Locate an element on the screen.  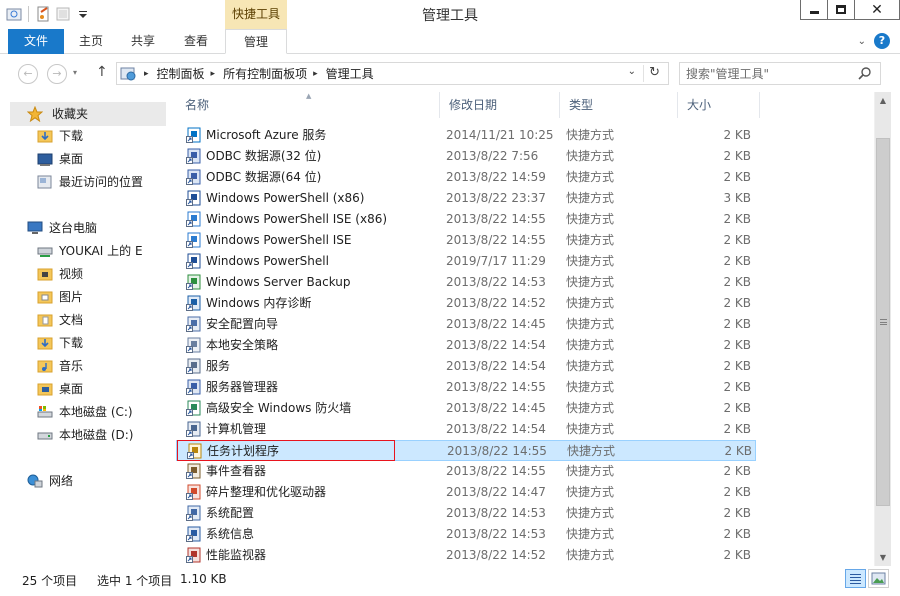
address-row: ← → ▾ ↑ ▸ 控制面板 ▸ 所有控制面板项 ▸ 管理工具 ⌄ ↻ is located at coordinates (450, 73).